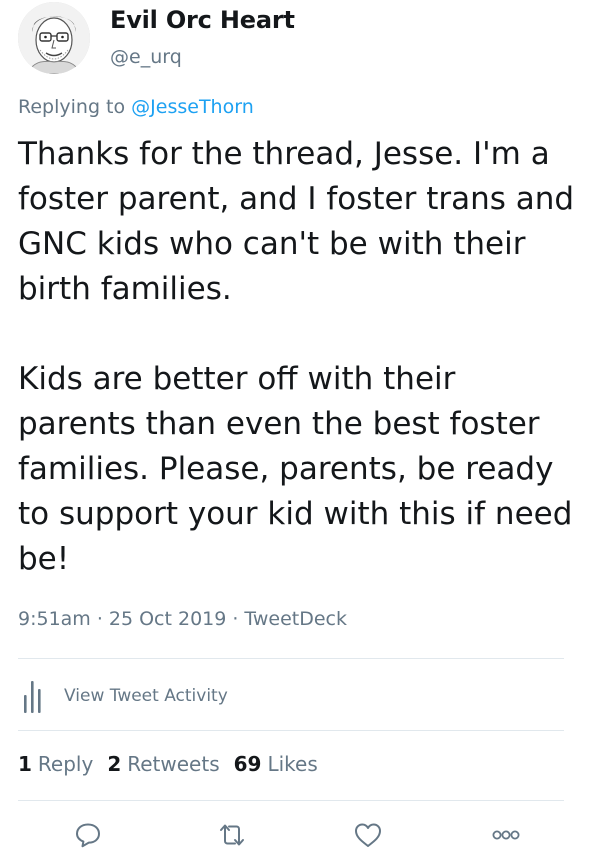 Image resolution: width=598 pixels, height=861 pixels. Describe the element at coordinates (202, 20) in the screenshot. I see `display-name: Evil Orc Heart` at that location.